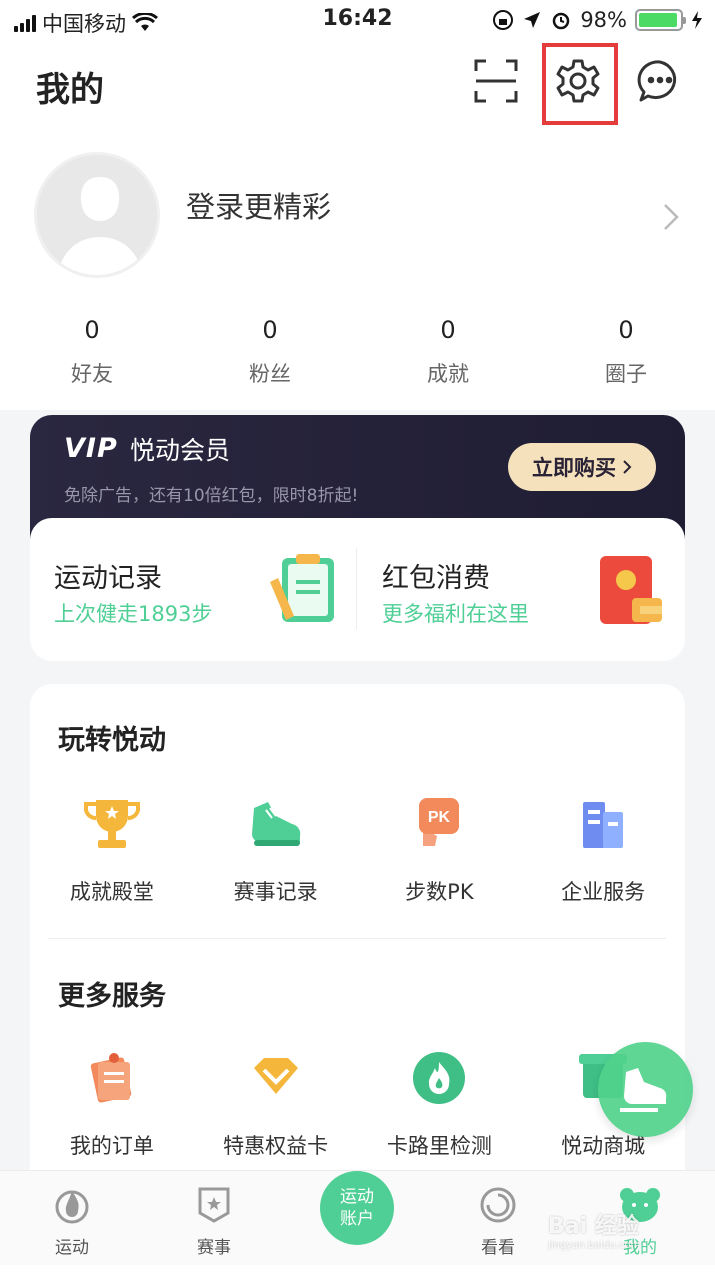  I want to click on vip-logo: VIP, so click(91, 448).